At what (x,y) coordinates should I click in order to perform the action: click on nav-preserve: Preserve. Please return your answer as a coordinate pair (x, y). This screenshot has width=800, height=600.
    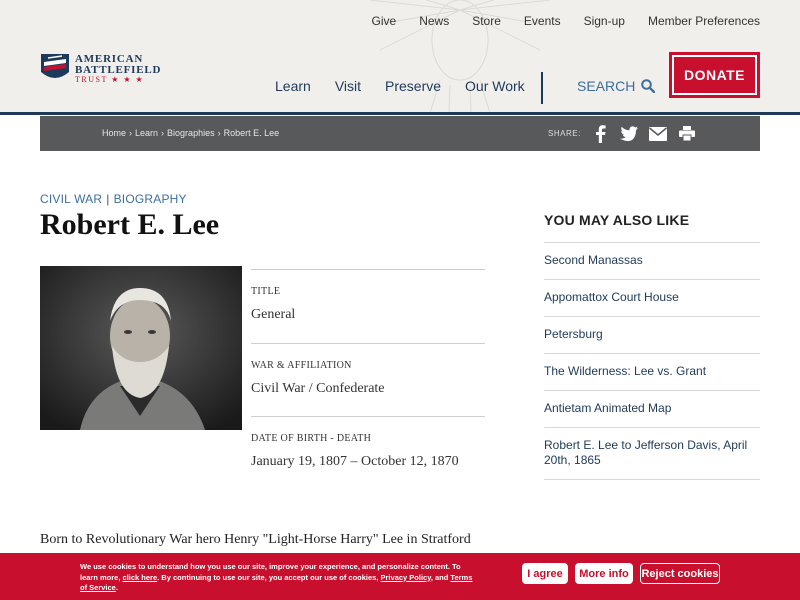
    Looking at the image, I should click on (413, 86).